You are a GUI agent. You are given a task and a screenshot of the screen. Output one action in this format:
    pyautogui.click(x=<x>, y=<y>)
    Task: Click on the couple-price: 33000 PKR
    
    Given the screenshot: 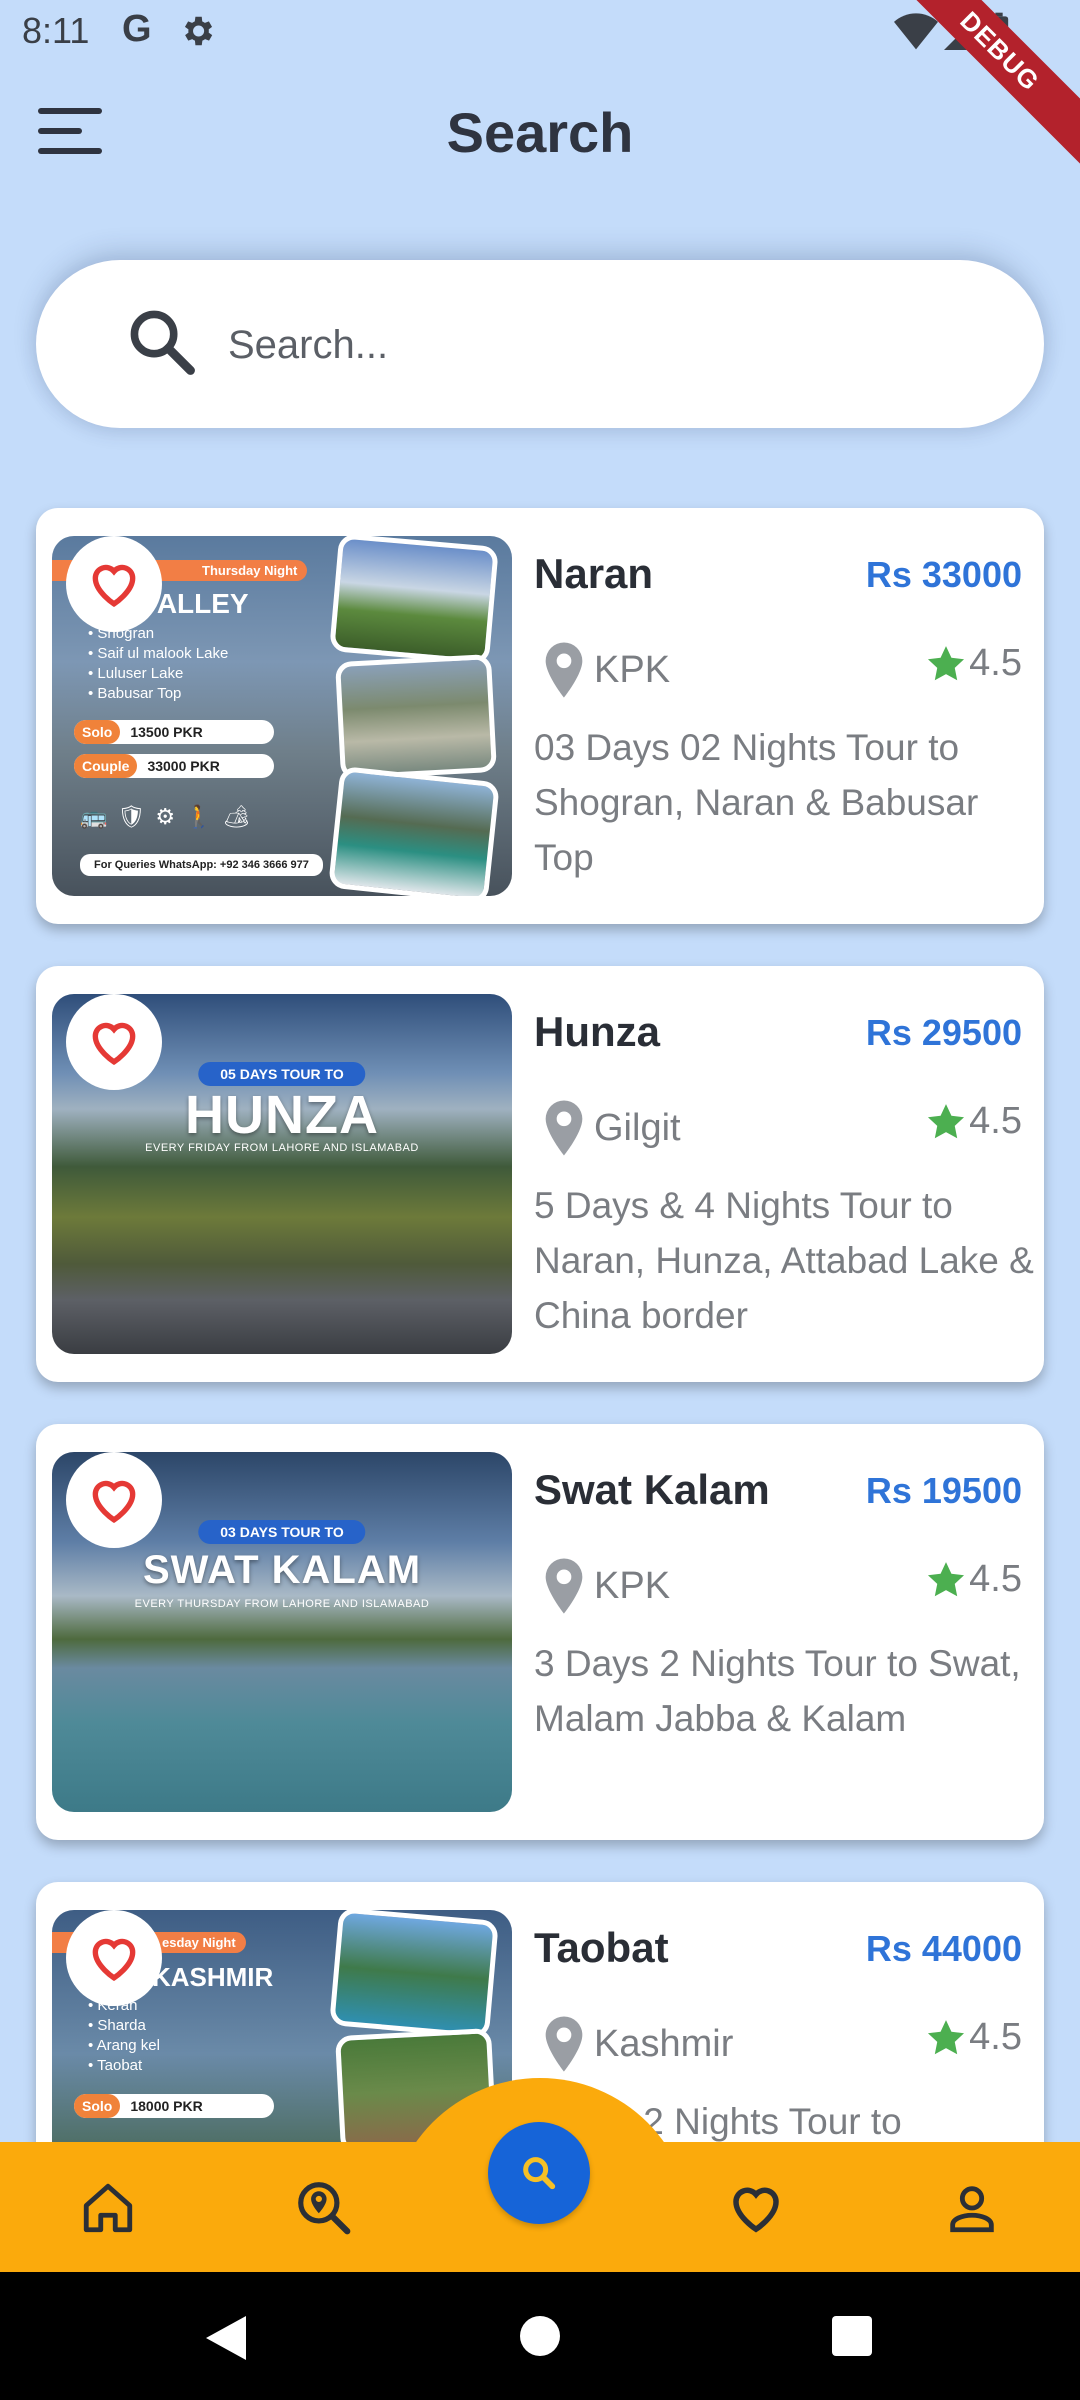 What is the action you would take?
    pyautogui.click(x=183, y=766)
    